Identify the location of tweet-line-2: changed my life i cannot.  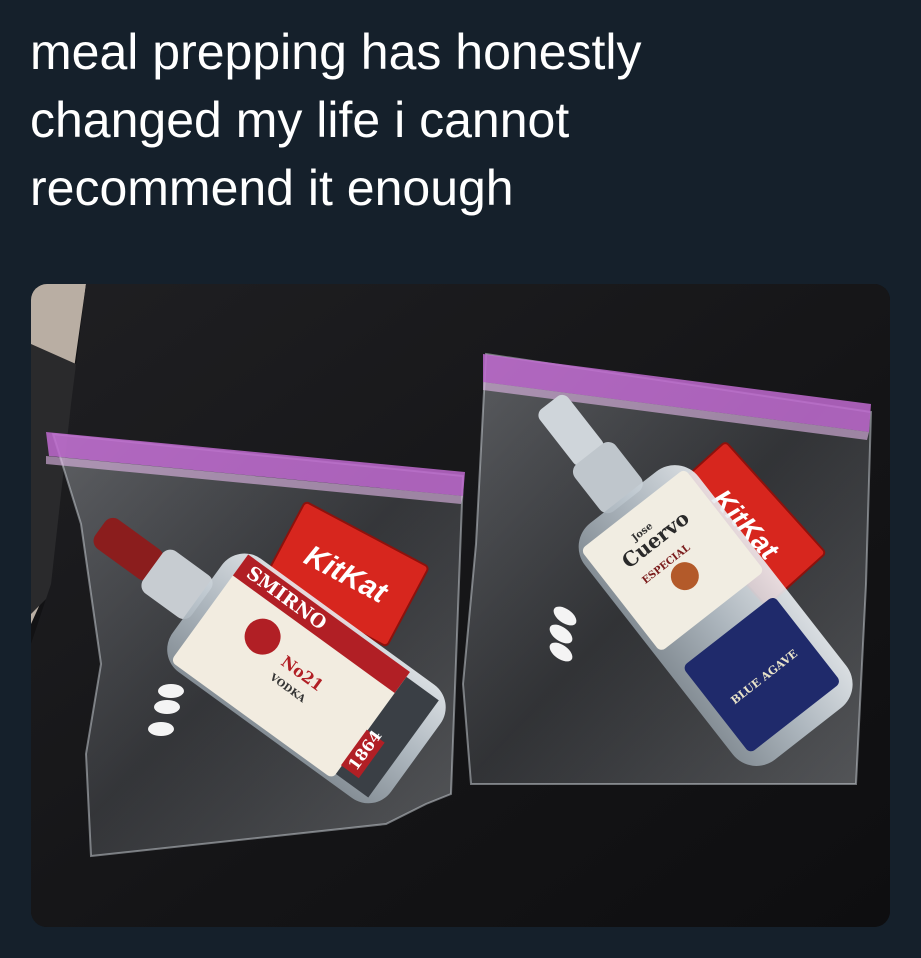
(300, 120).